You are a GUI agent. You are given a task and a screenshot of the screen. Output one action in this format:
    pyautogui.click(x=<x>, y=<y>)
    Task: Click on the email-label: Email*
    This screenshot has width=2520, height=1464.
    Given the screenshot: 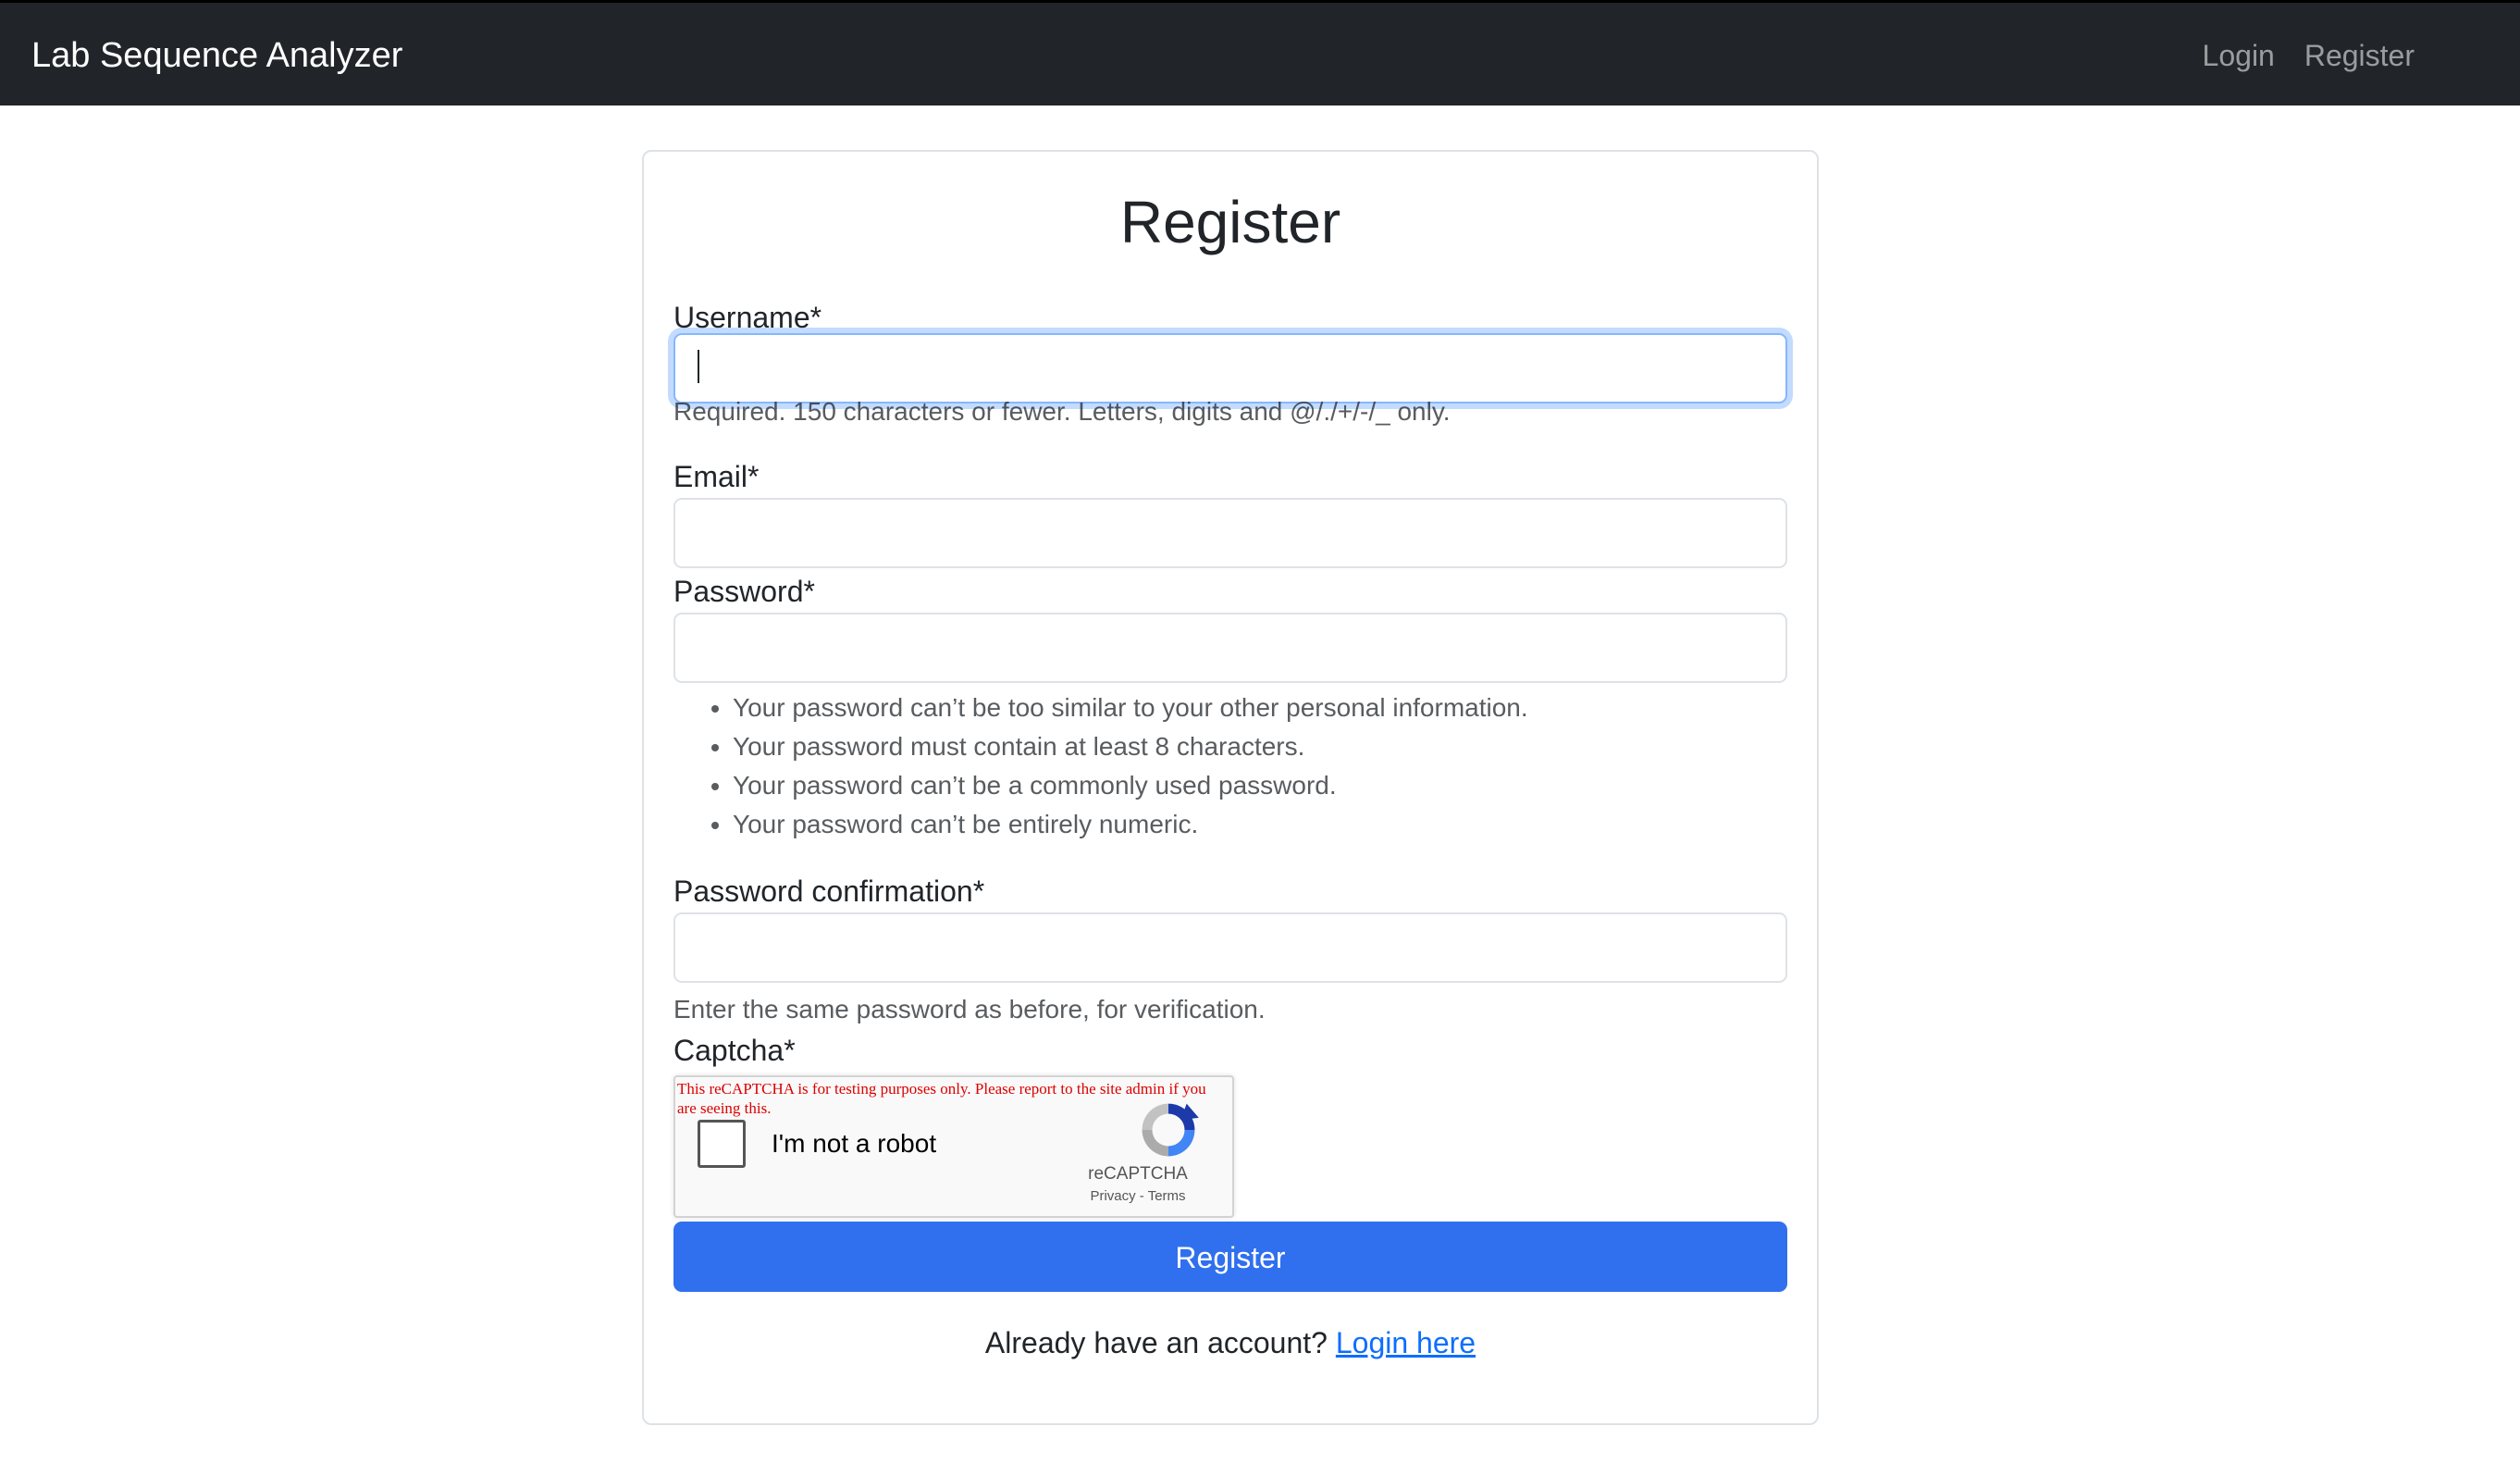 What is the action you would take?
    pyautogui.click(x=716, y=476)
    